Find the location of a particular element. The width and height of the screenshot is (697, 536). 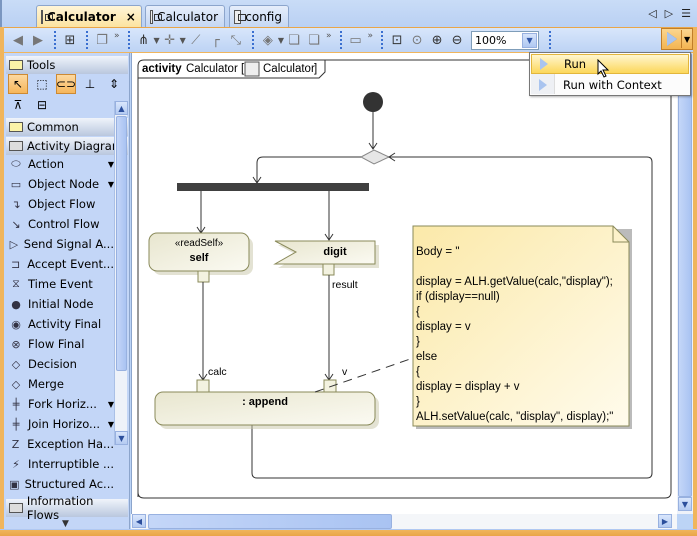

back-icon: ◀ is located at coordinates (18, 40).